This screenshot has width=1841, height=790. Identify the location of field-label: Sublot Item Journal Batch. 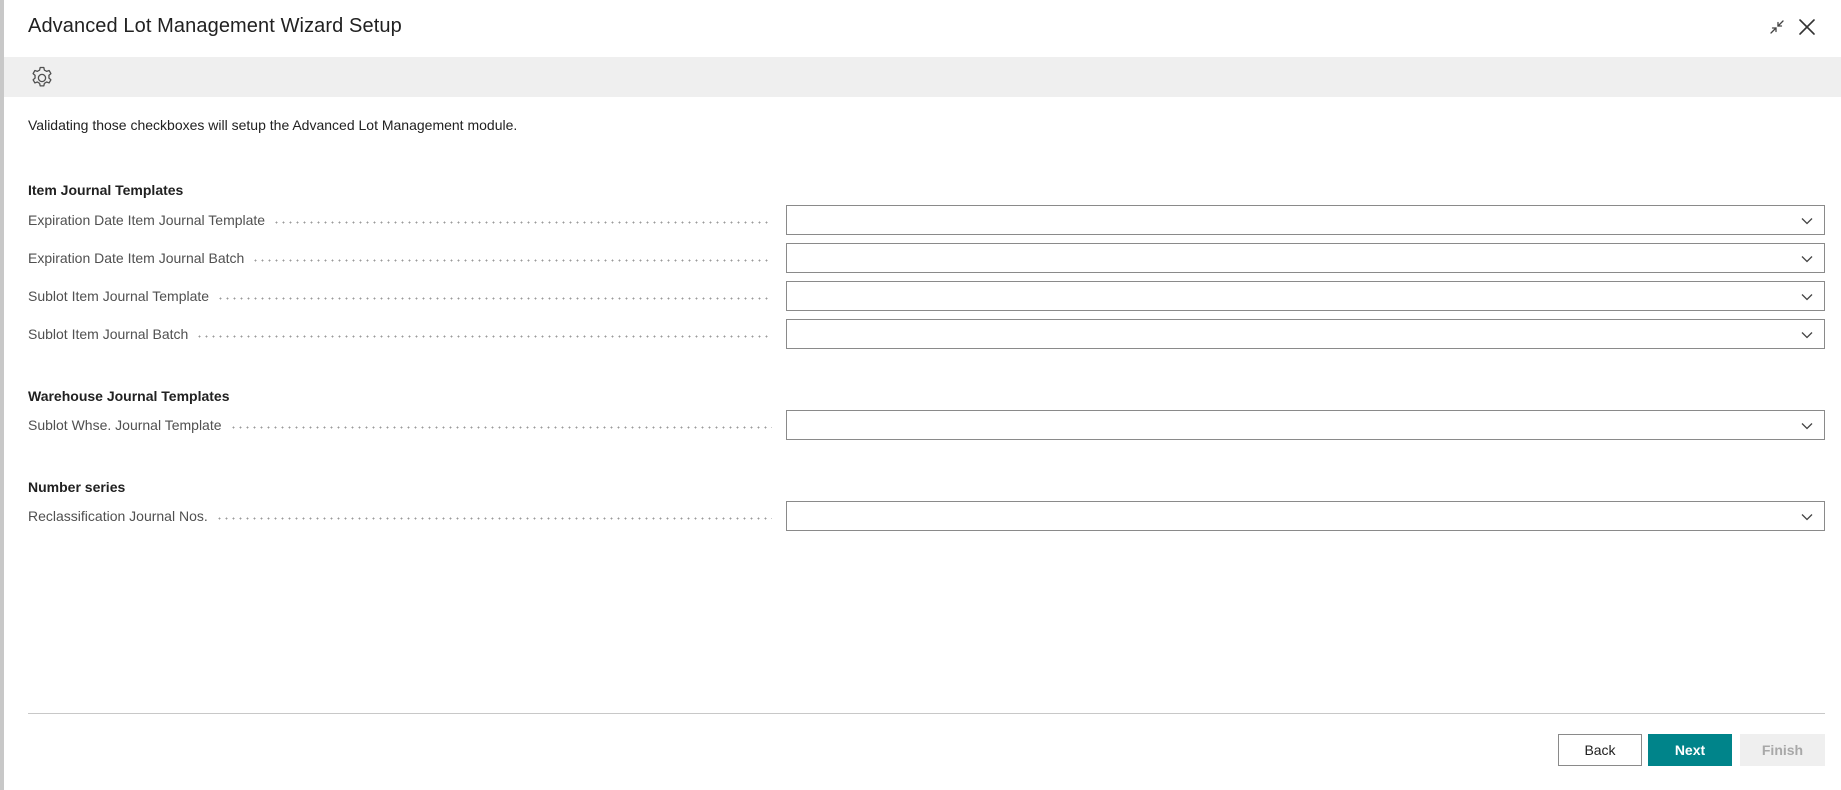
(108, 334).